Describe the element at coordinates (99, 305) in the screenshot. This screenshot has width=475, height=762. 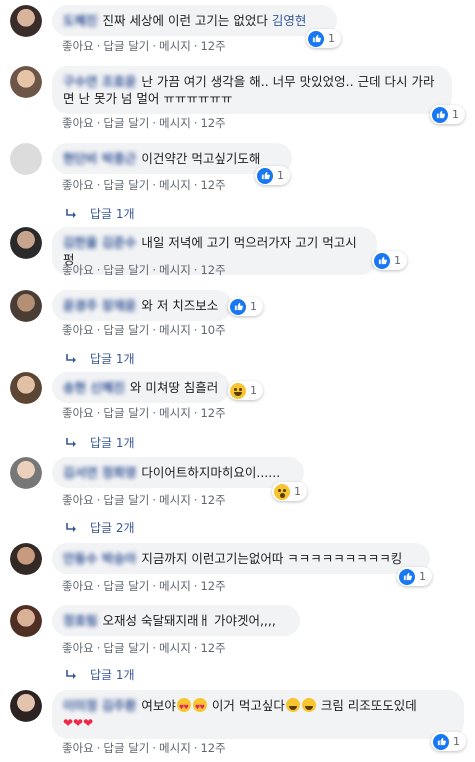
I see `comment-author: 윤경주 장재윤` at that location.